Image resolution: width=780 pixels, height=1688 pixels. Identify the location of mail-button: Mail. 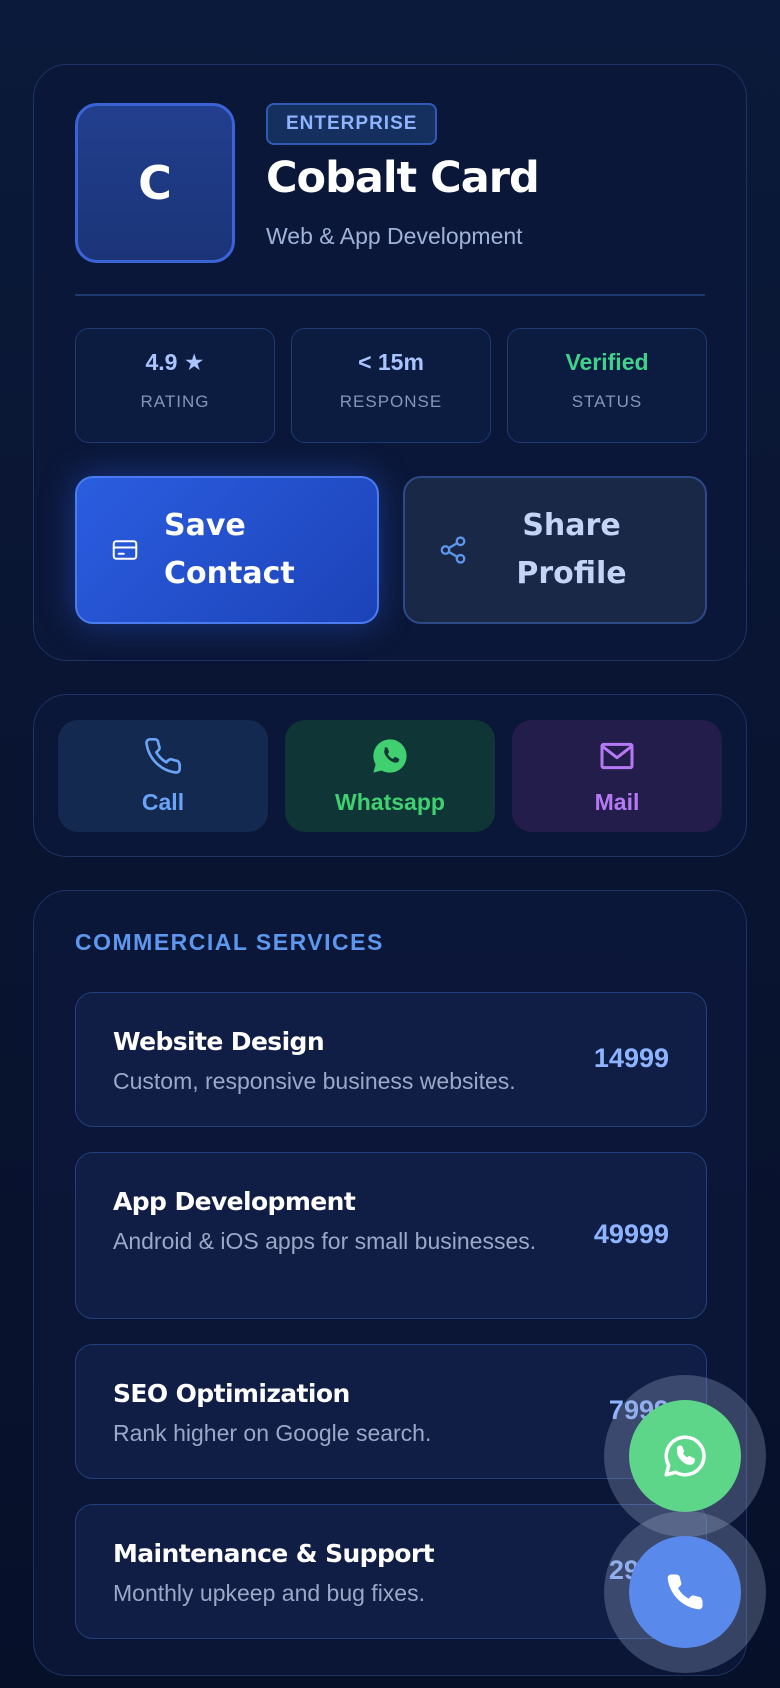
(617, 776).